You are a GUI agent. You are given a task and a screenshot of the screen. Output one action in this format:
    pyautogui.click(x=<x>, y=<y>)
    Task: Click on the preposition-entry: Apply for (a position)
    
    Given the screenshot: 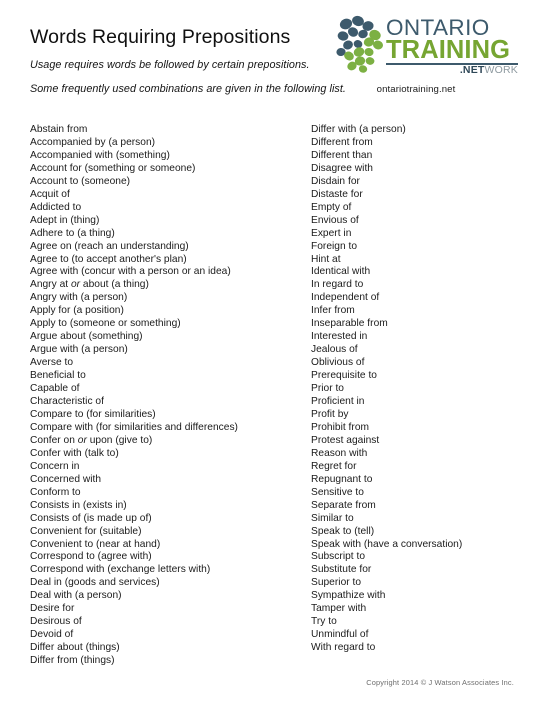 What is the action you would take?
    pyautogui.click(x=77, y=311)
    